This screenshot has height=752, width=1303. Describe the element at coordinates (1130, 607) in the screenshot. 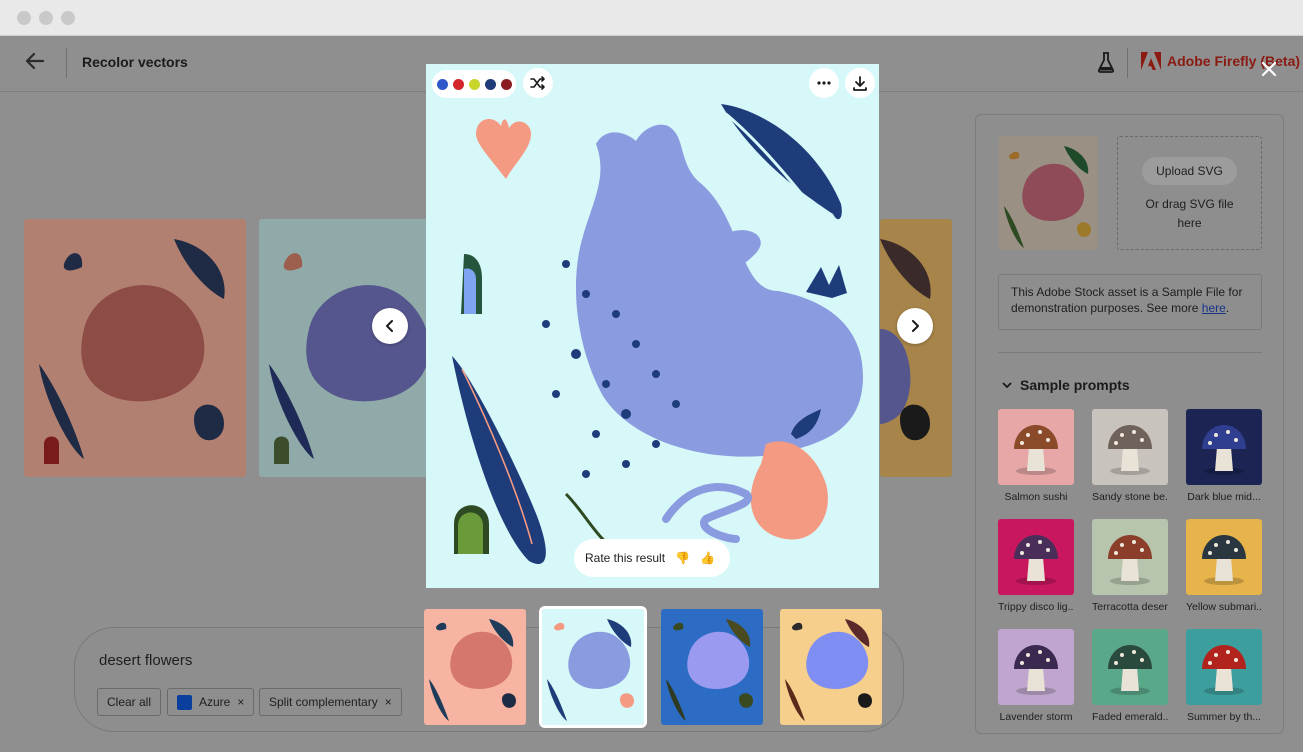

I see `sample-prompt-label: Terracotta desert` at that location.